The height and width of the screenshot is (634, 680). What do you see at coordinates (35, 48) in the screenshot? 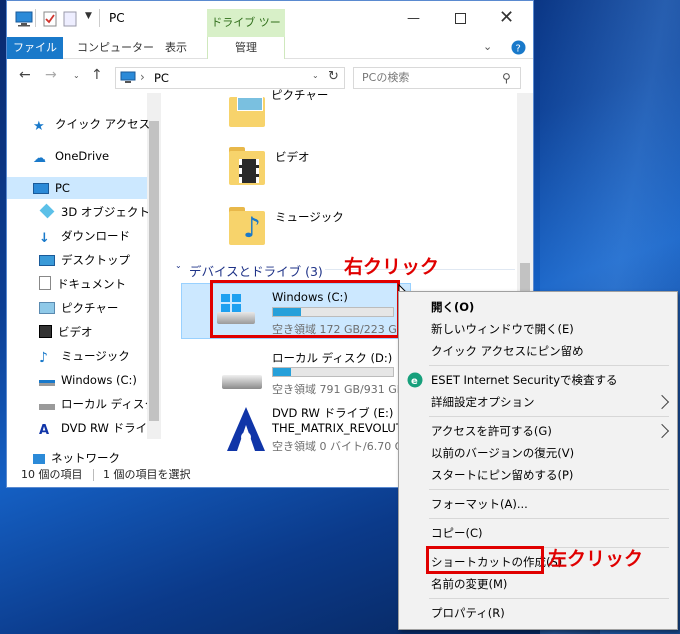
I see `tab-file: ファイル` at bounding box center [35, 48].